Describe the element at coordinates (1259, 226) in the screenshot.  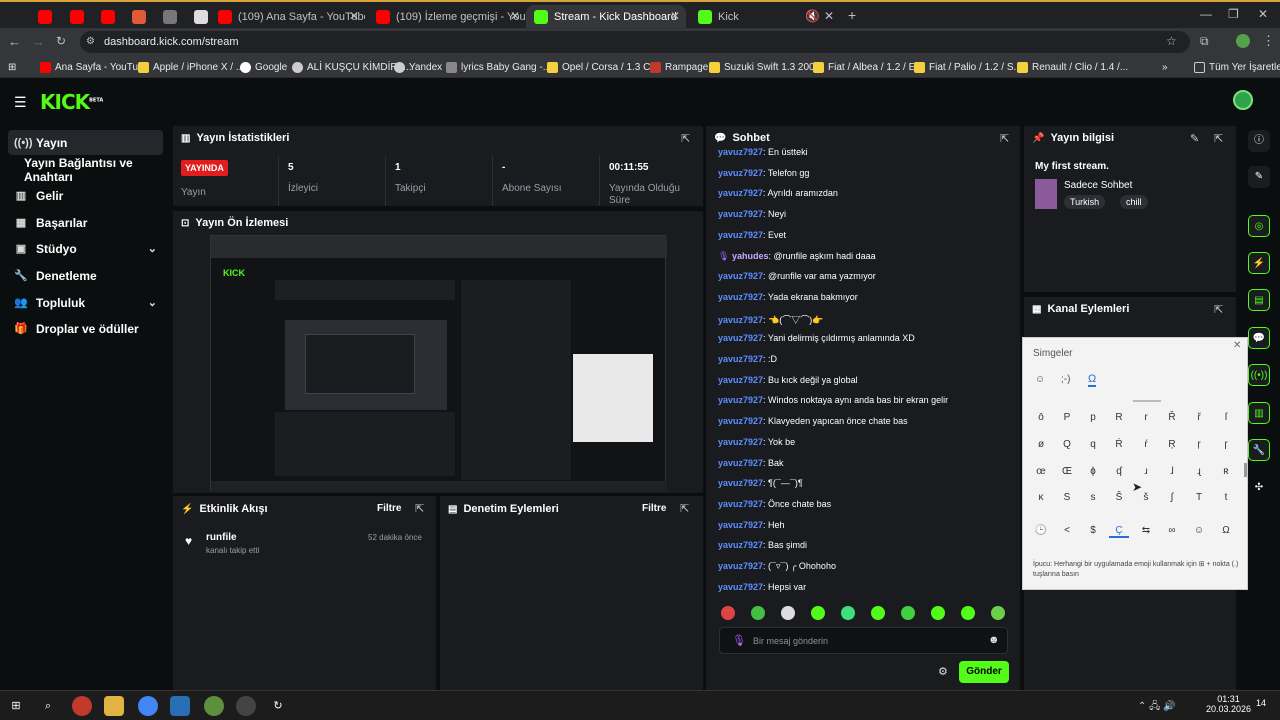
I see `target-icon: ◎` at that location.